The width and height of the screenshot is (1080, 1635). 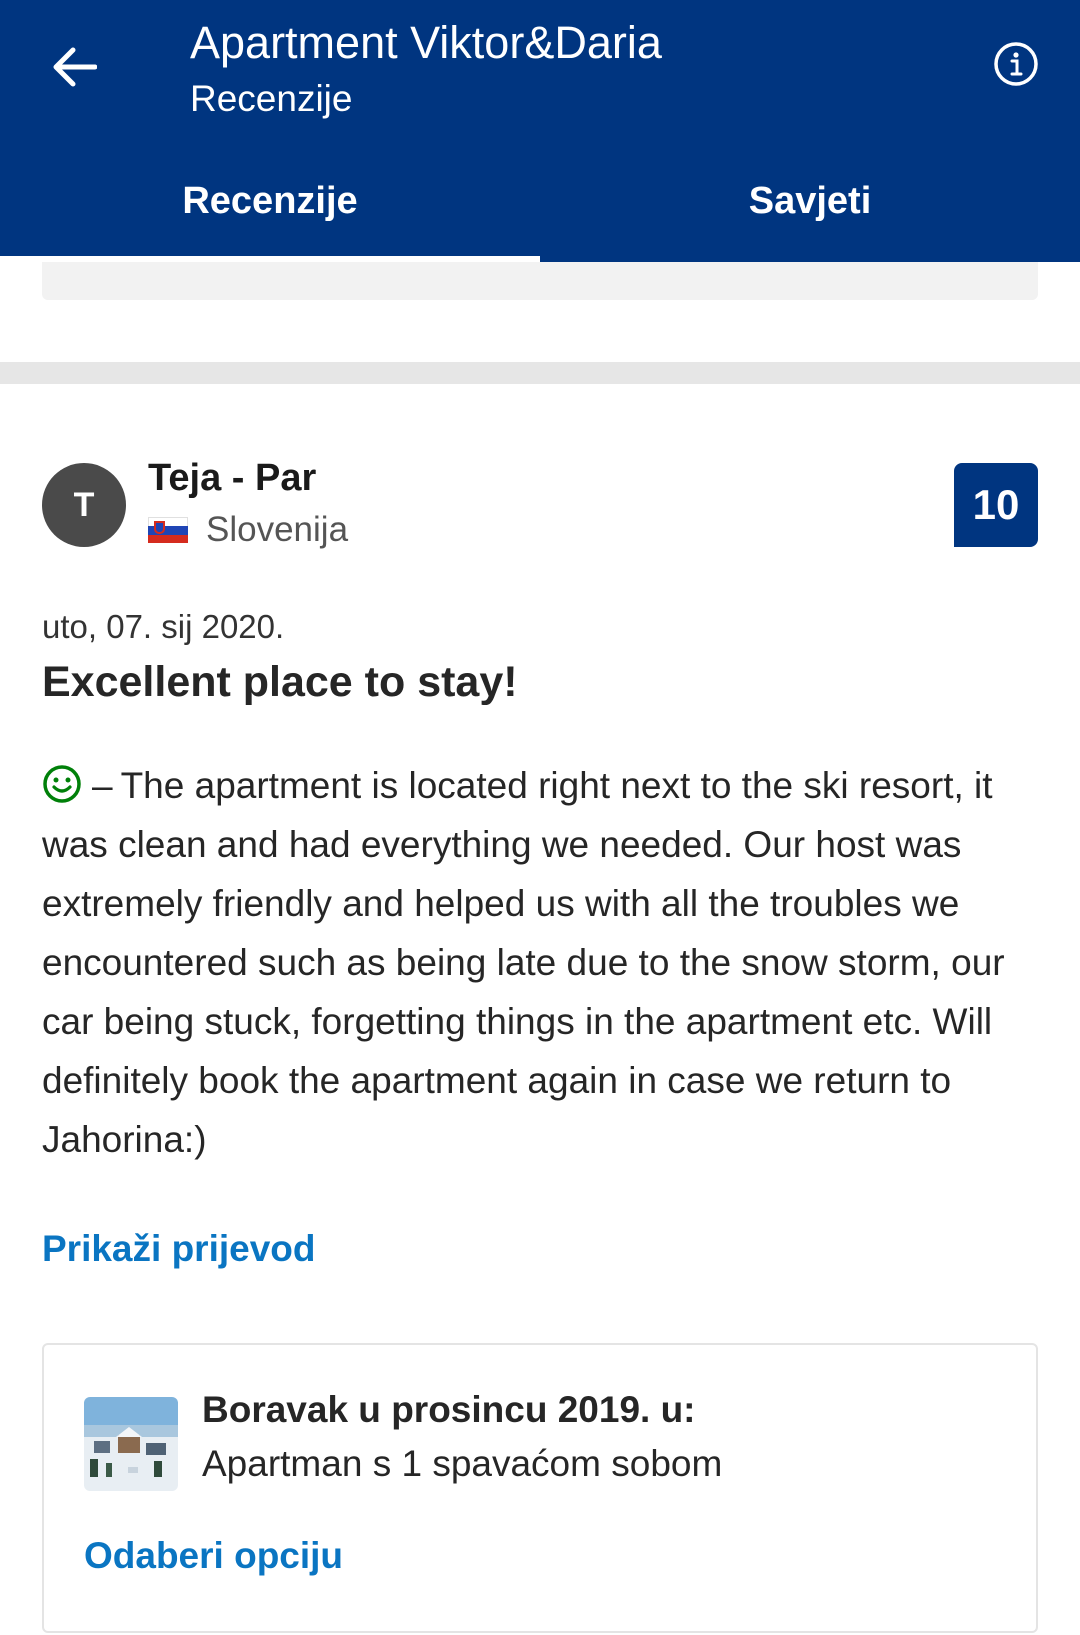 What do you see at coordinates (232, 478) in the screenshot?
I see `reviewer-name: Teja - Par` at bounding box center [232, 478].